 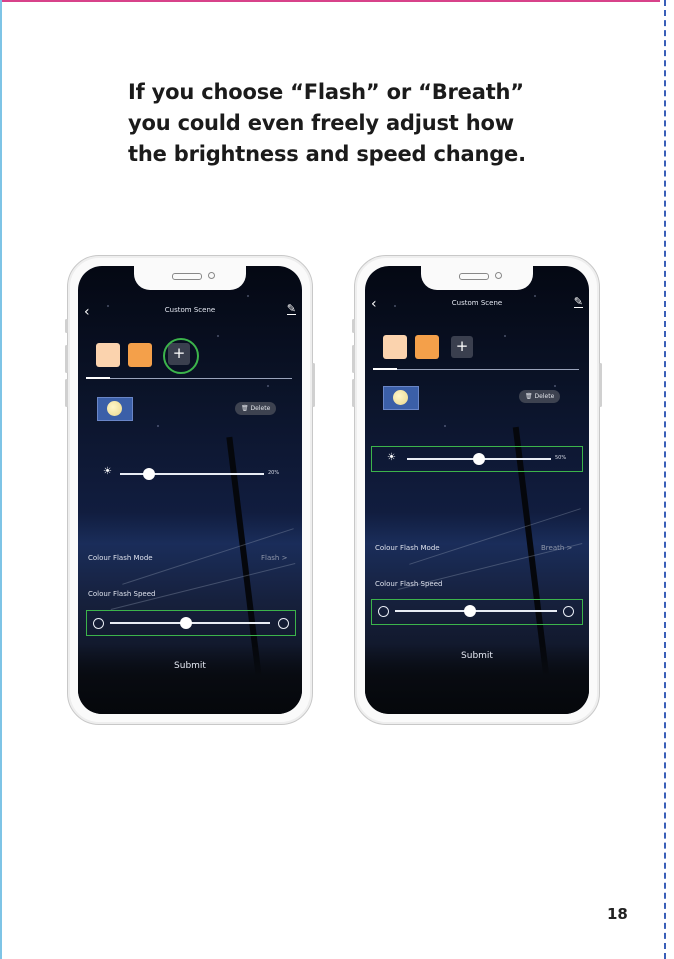 I want to click on speed-slider-track, so click(x=476, y=611).